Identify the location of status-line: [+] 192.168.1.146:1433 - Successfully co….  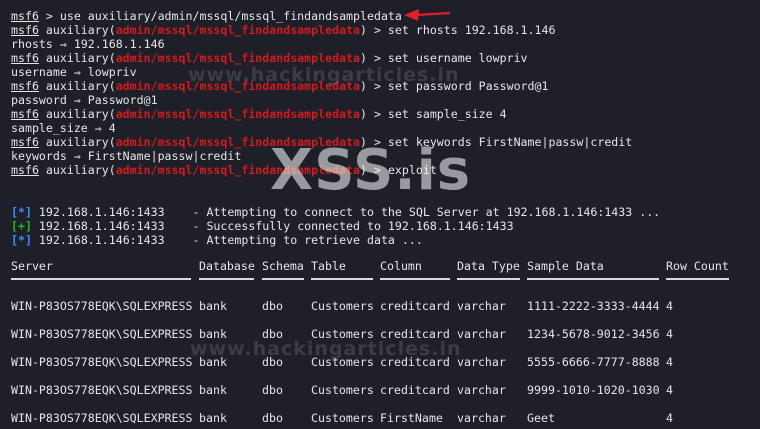
(262, 226).